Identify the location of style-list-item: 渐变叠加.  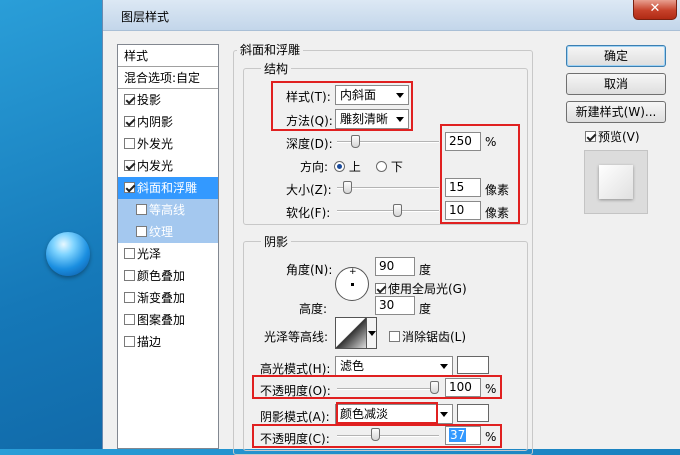
(168, 298).